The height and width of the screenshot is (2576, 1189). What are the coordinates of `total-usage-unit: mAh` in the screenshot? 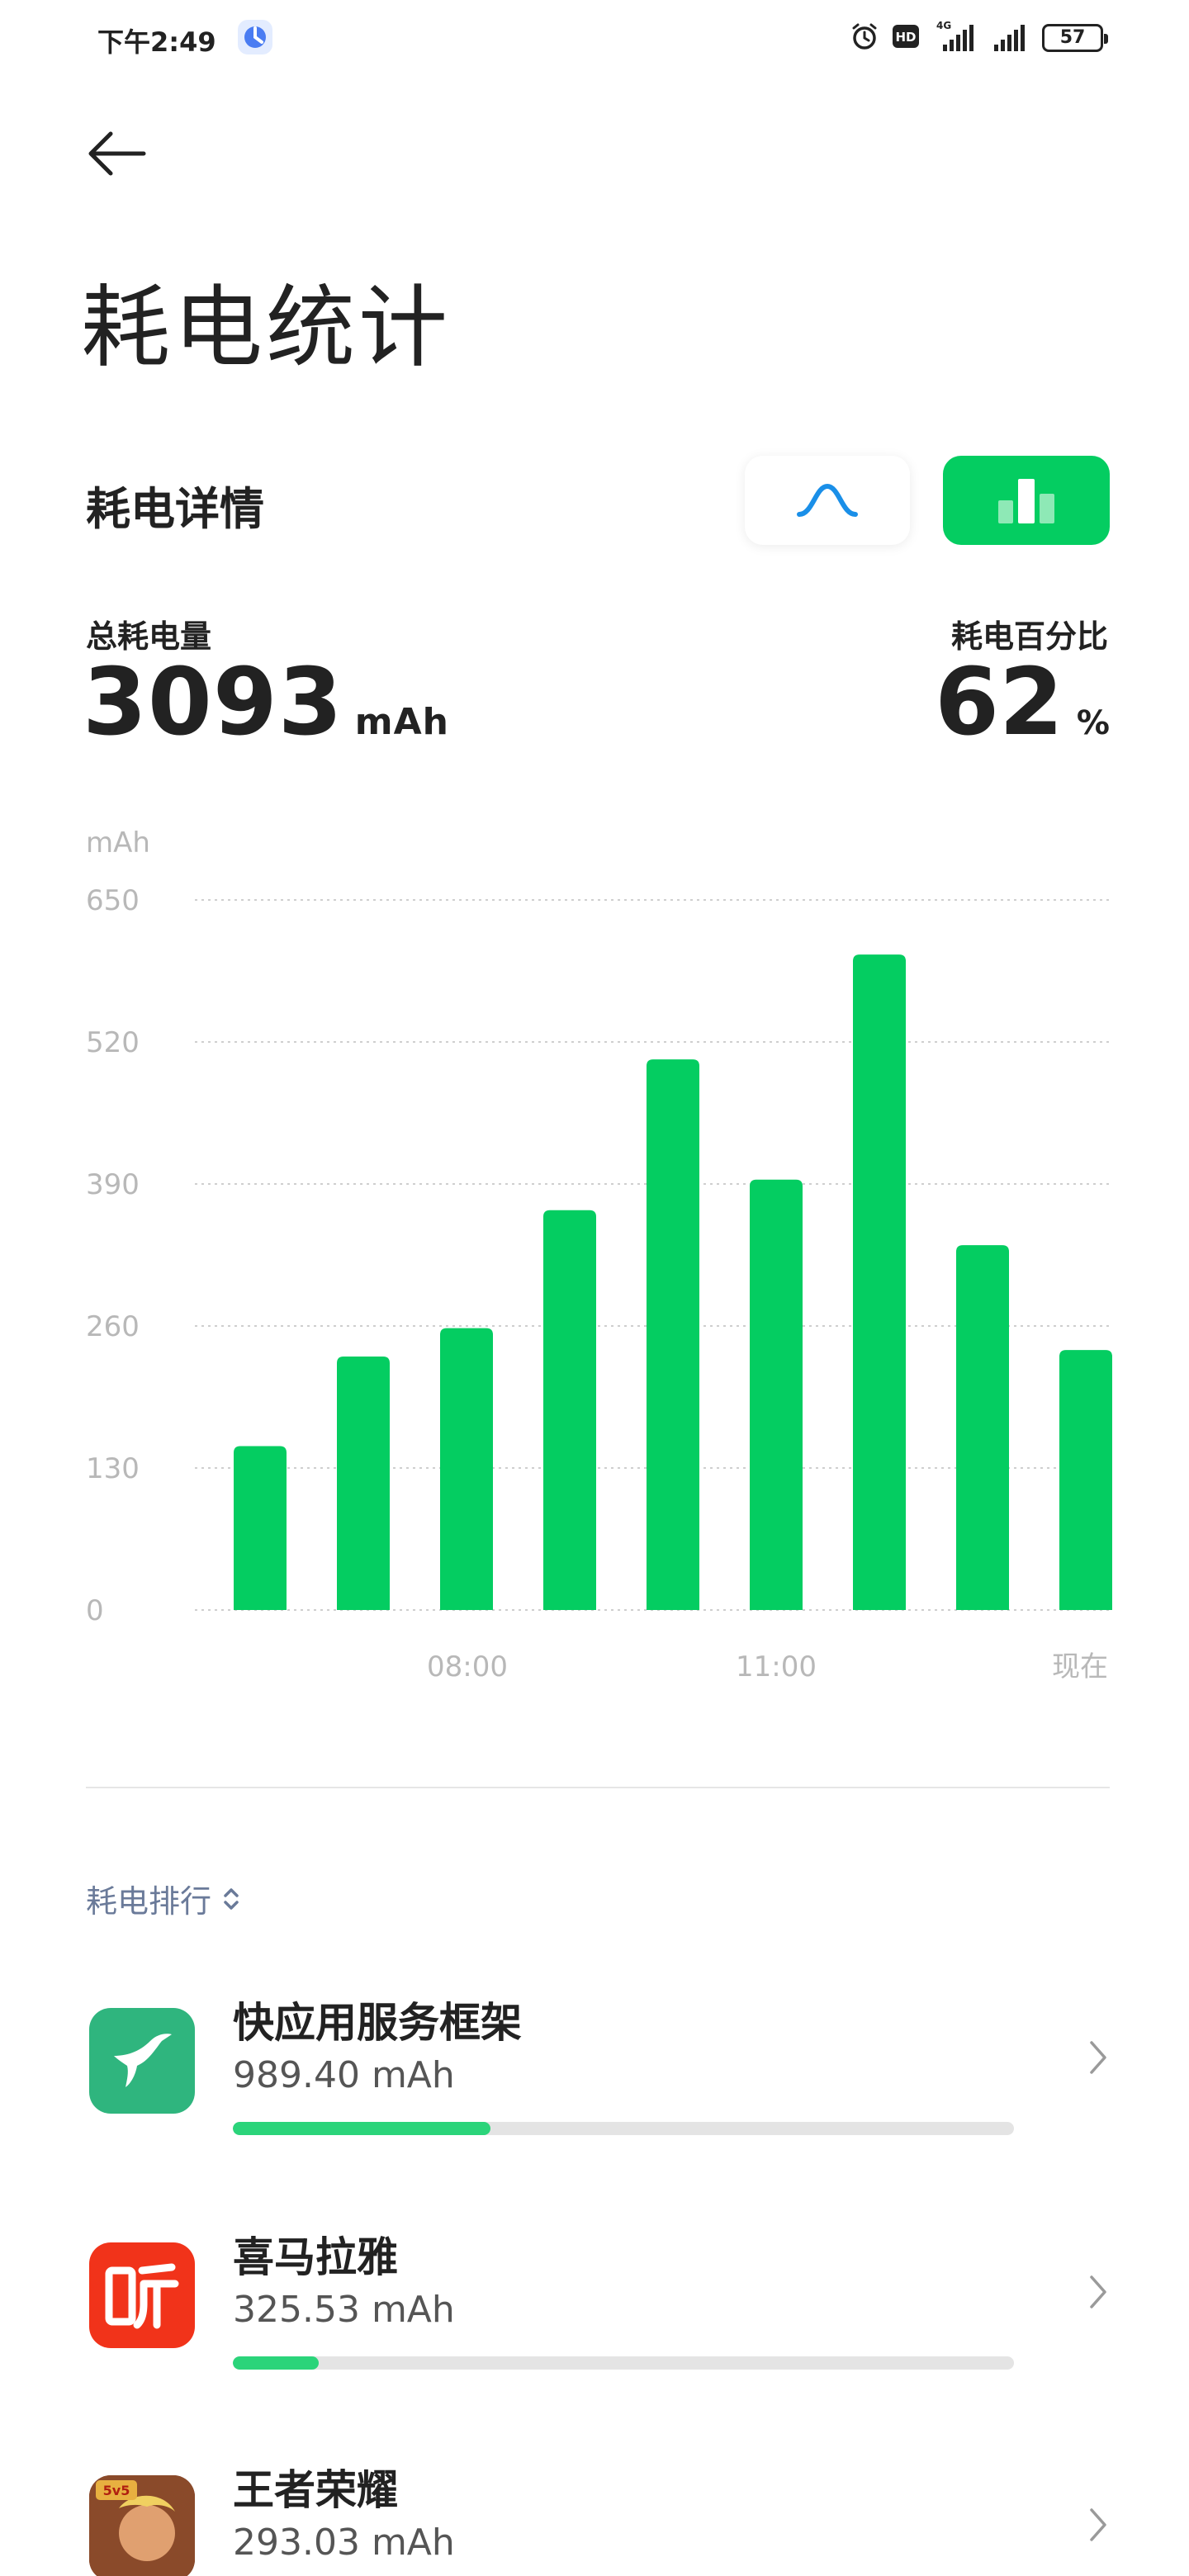 It's located at (401, 722).